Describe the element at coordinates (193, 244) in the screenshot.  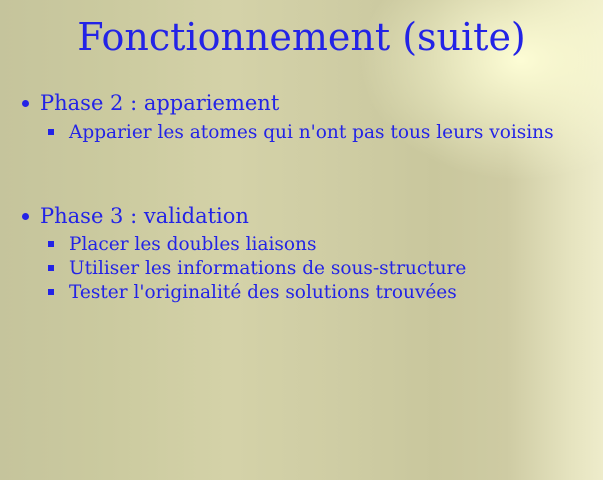
I see `sub-bullet-text: Placer les doubles liaisons` at that location.